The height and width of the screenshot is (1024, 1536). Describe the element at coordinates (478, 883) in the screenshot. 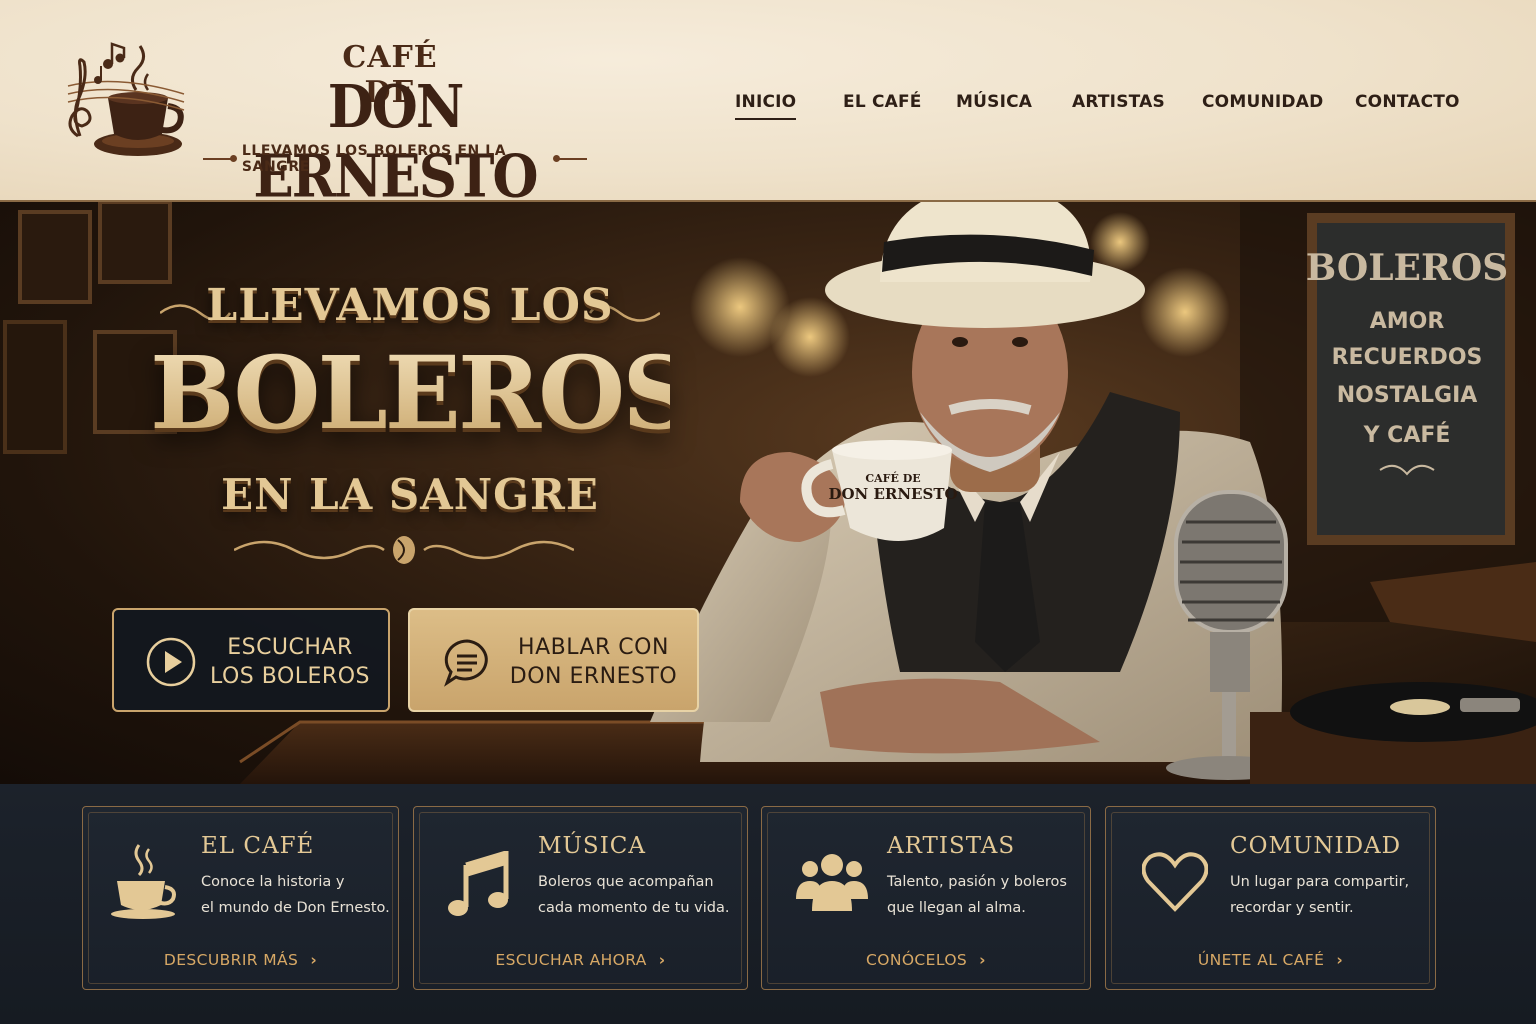

I see `music-note-icon` at that location.